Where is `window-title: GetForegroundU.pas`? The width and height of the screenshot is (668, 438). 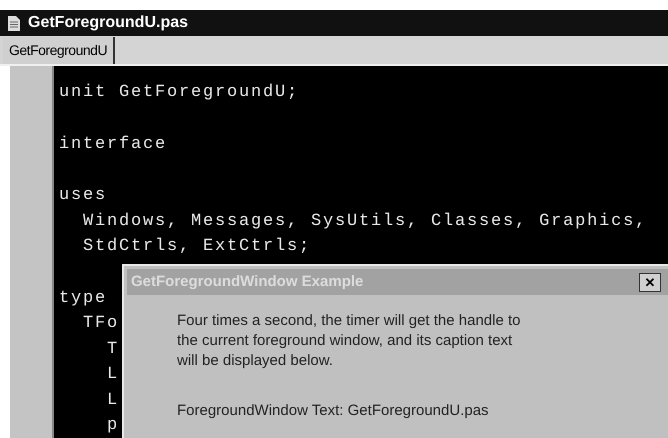
window-title: GetForegroundU.pas is located at coordinates (108, 23).